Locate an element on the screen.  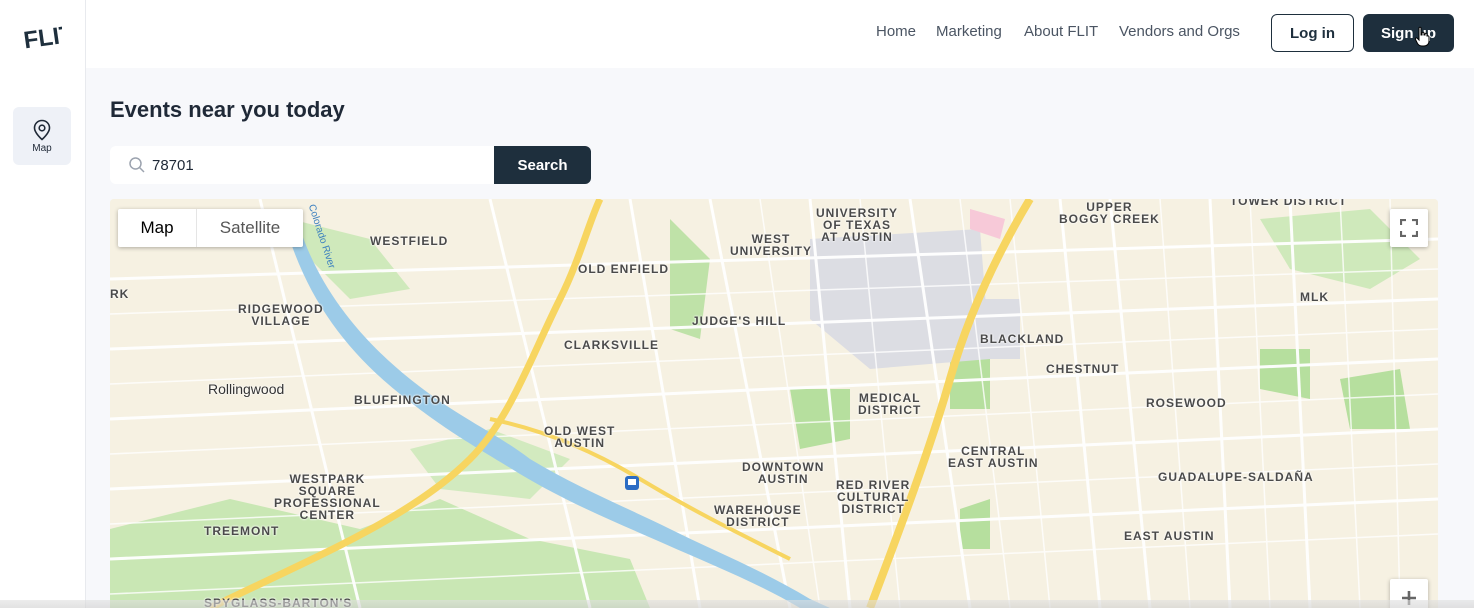
search-button: Search is located at coordinates (542, 165).